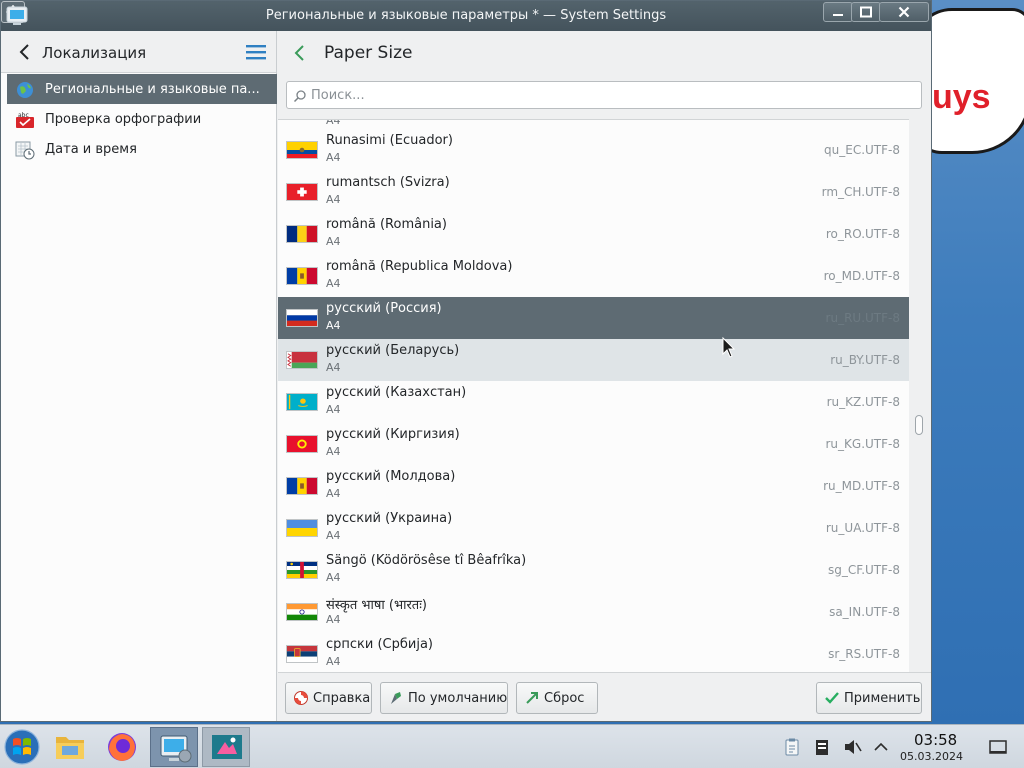 Image resolution: width=1024 pixels, height=768 pixels. Describe the element at coordinates (302, 402) in the screenshot. I see `kazakhstan-flag-icon` at that location.